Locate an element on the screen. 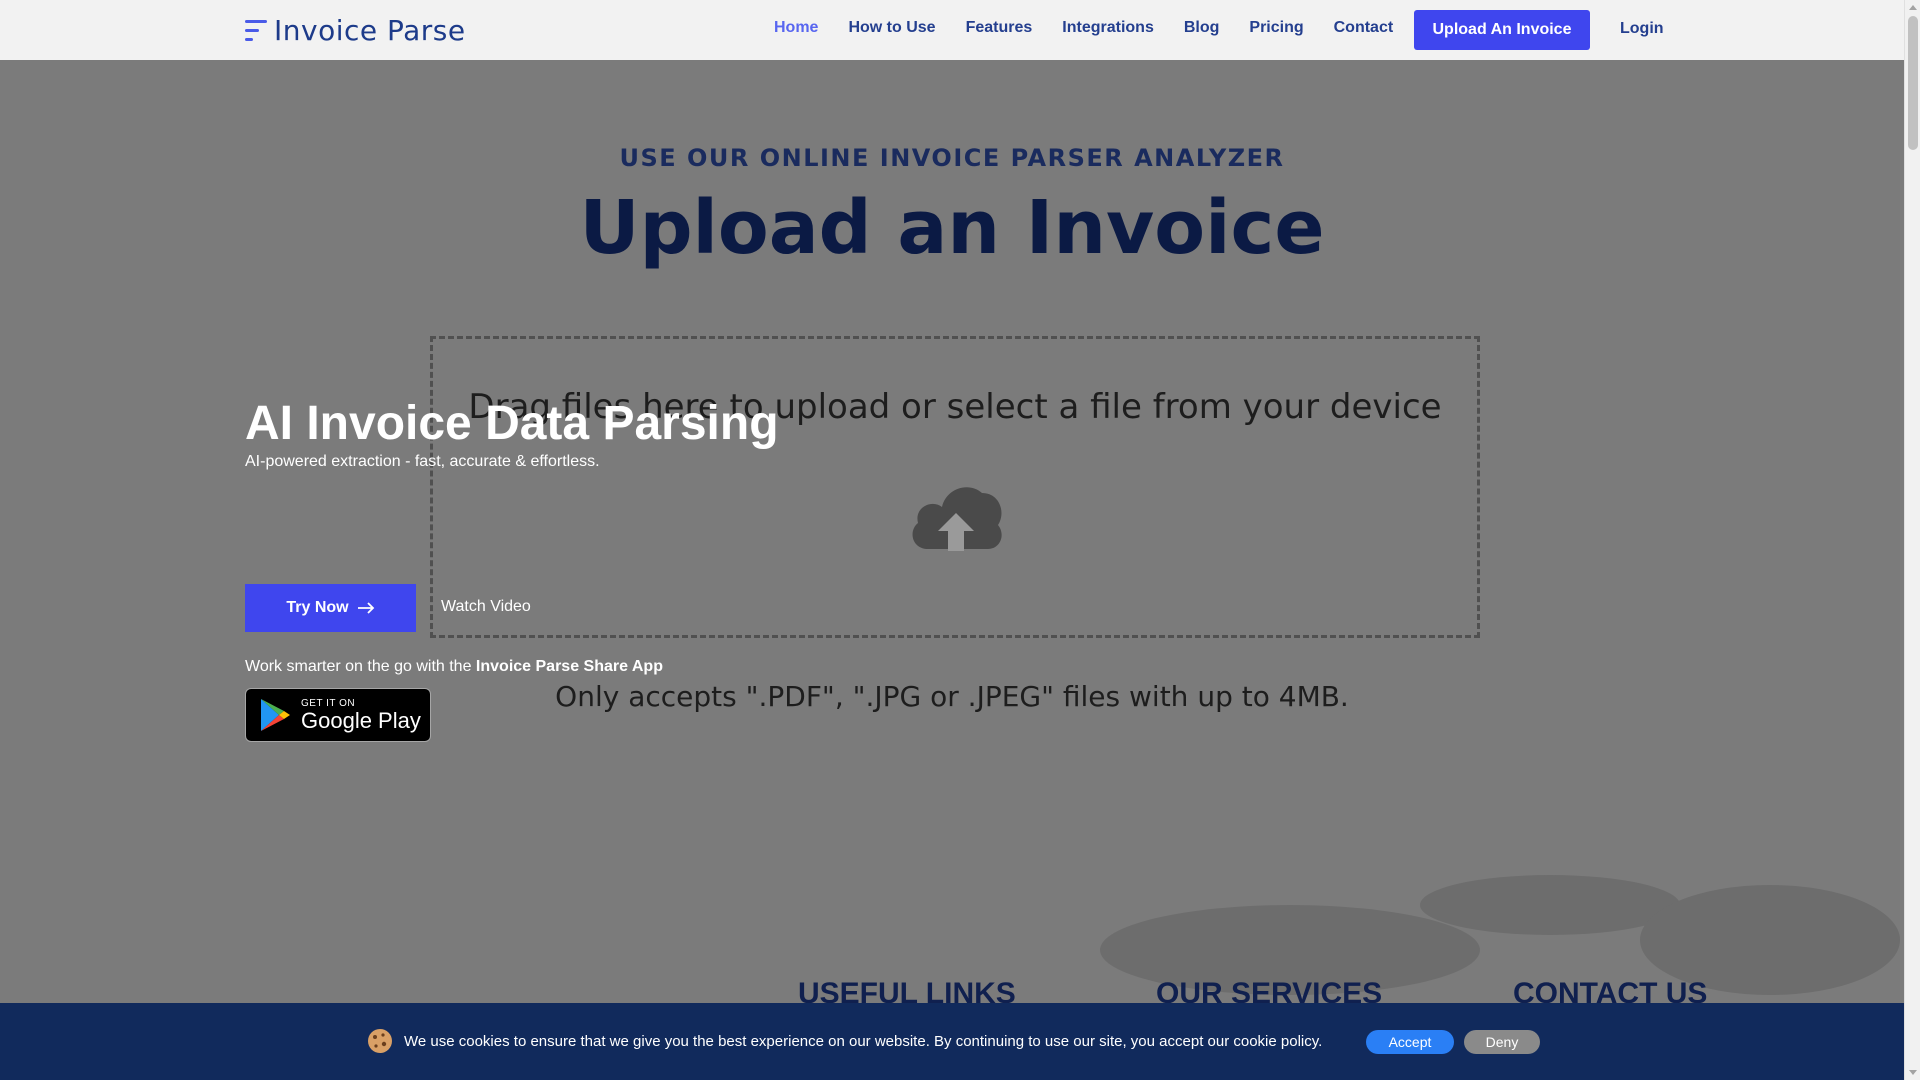 The image size is (1920, 1080). google-play-badge: GET IT ON Google Play is located at coordinates (338, 715).